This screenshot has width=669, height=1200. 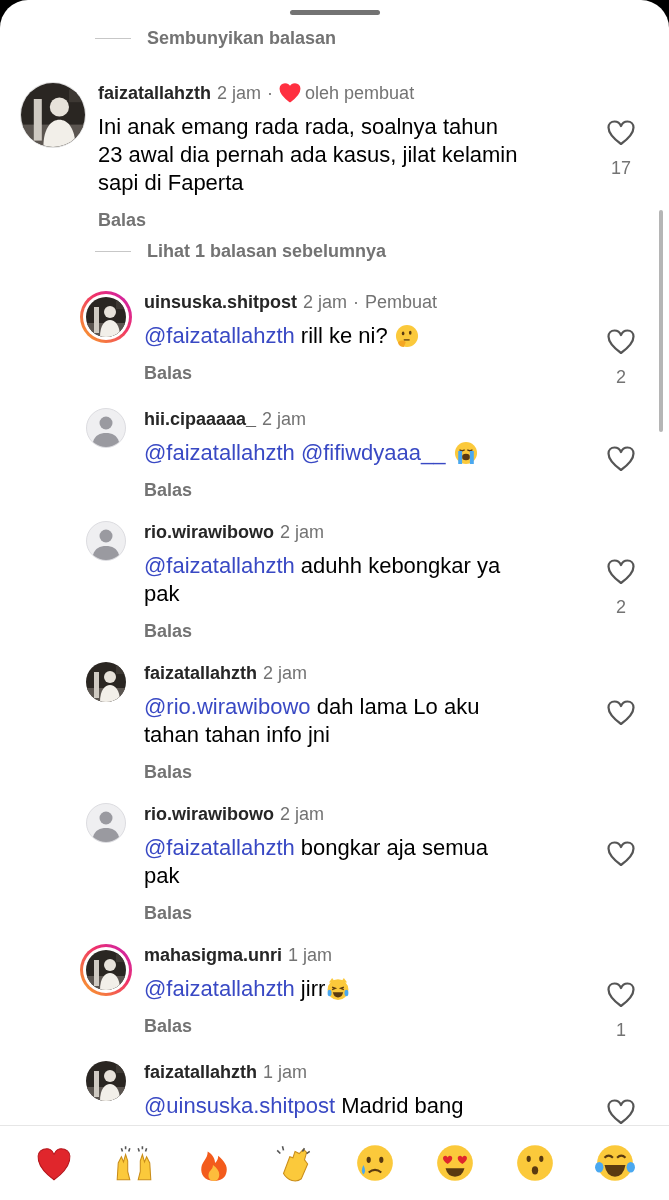 What do you see at coordinates (401, 302) in the screenshot?
I see `creator-label: Pembuat` at bounding box center [401, 302].